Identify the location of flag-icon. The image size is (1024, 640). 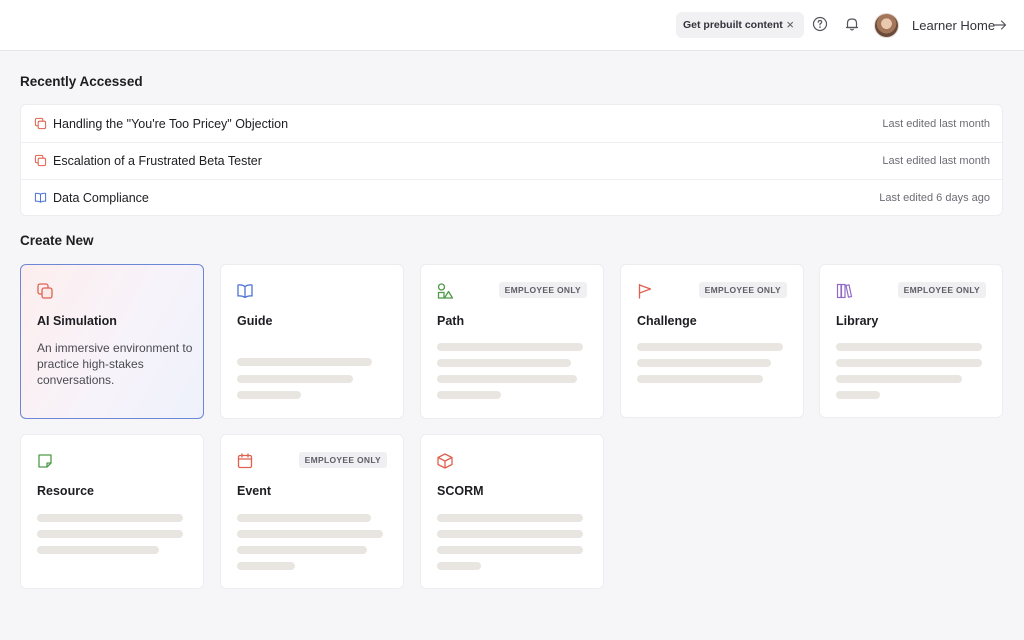
(645, 291).